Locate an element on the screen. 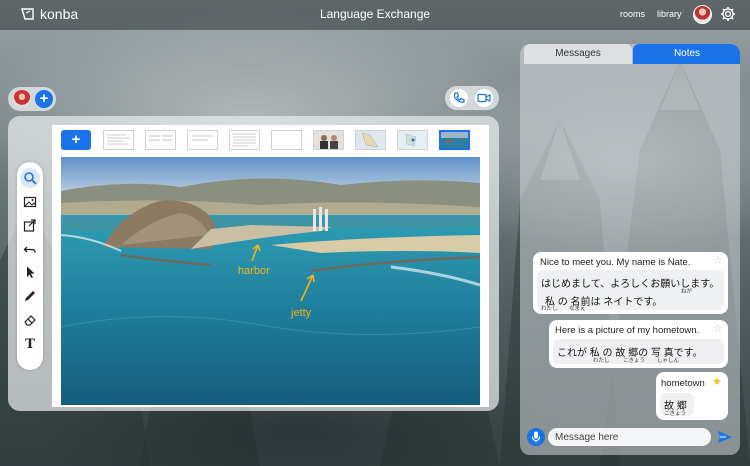 This screenshot has height=466, width=750. tab-notes: Notes is located at coordinates (686, 54).